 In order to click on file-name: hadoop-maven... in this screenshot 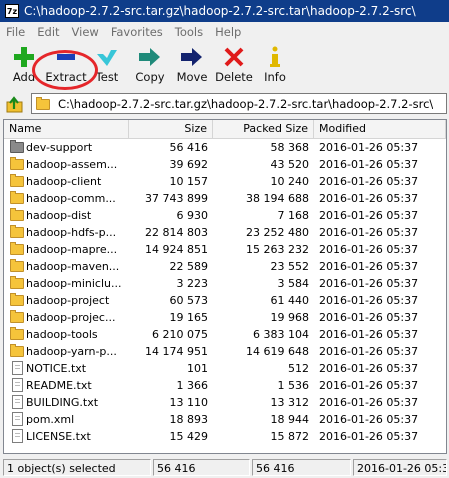, I will do `click(73, 266)`.